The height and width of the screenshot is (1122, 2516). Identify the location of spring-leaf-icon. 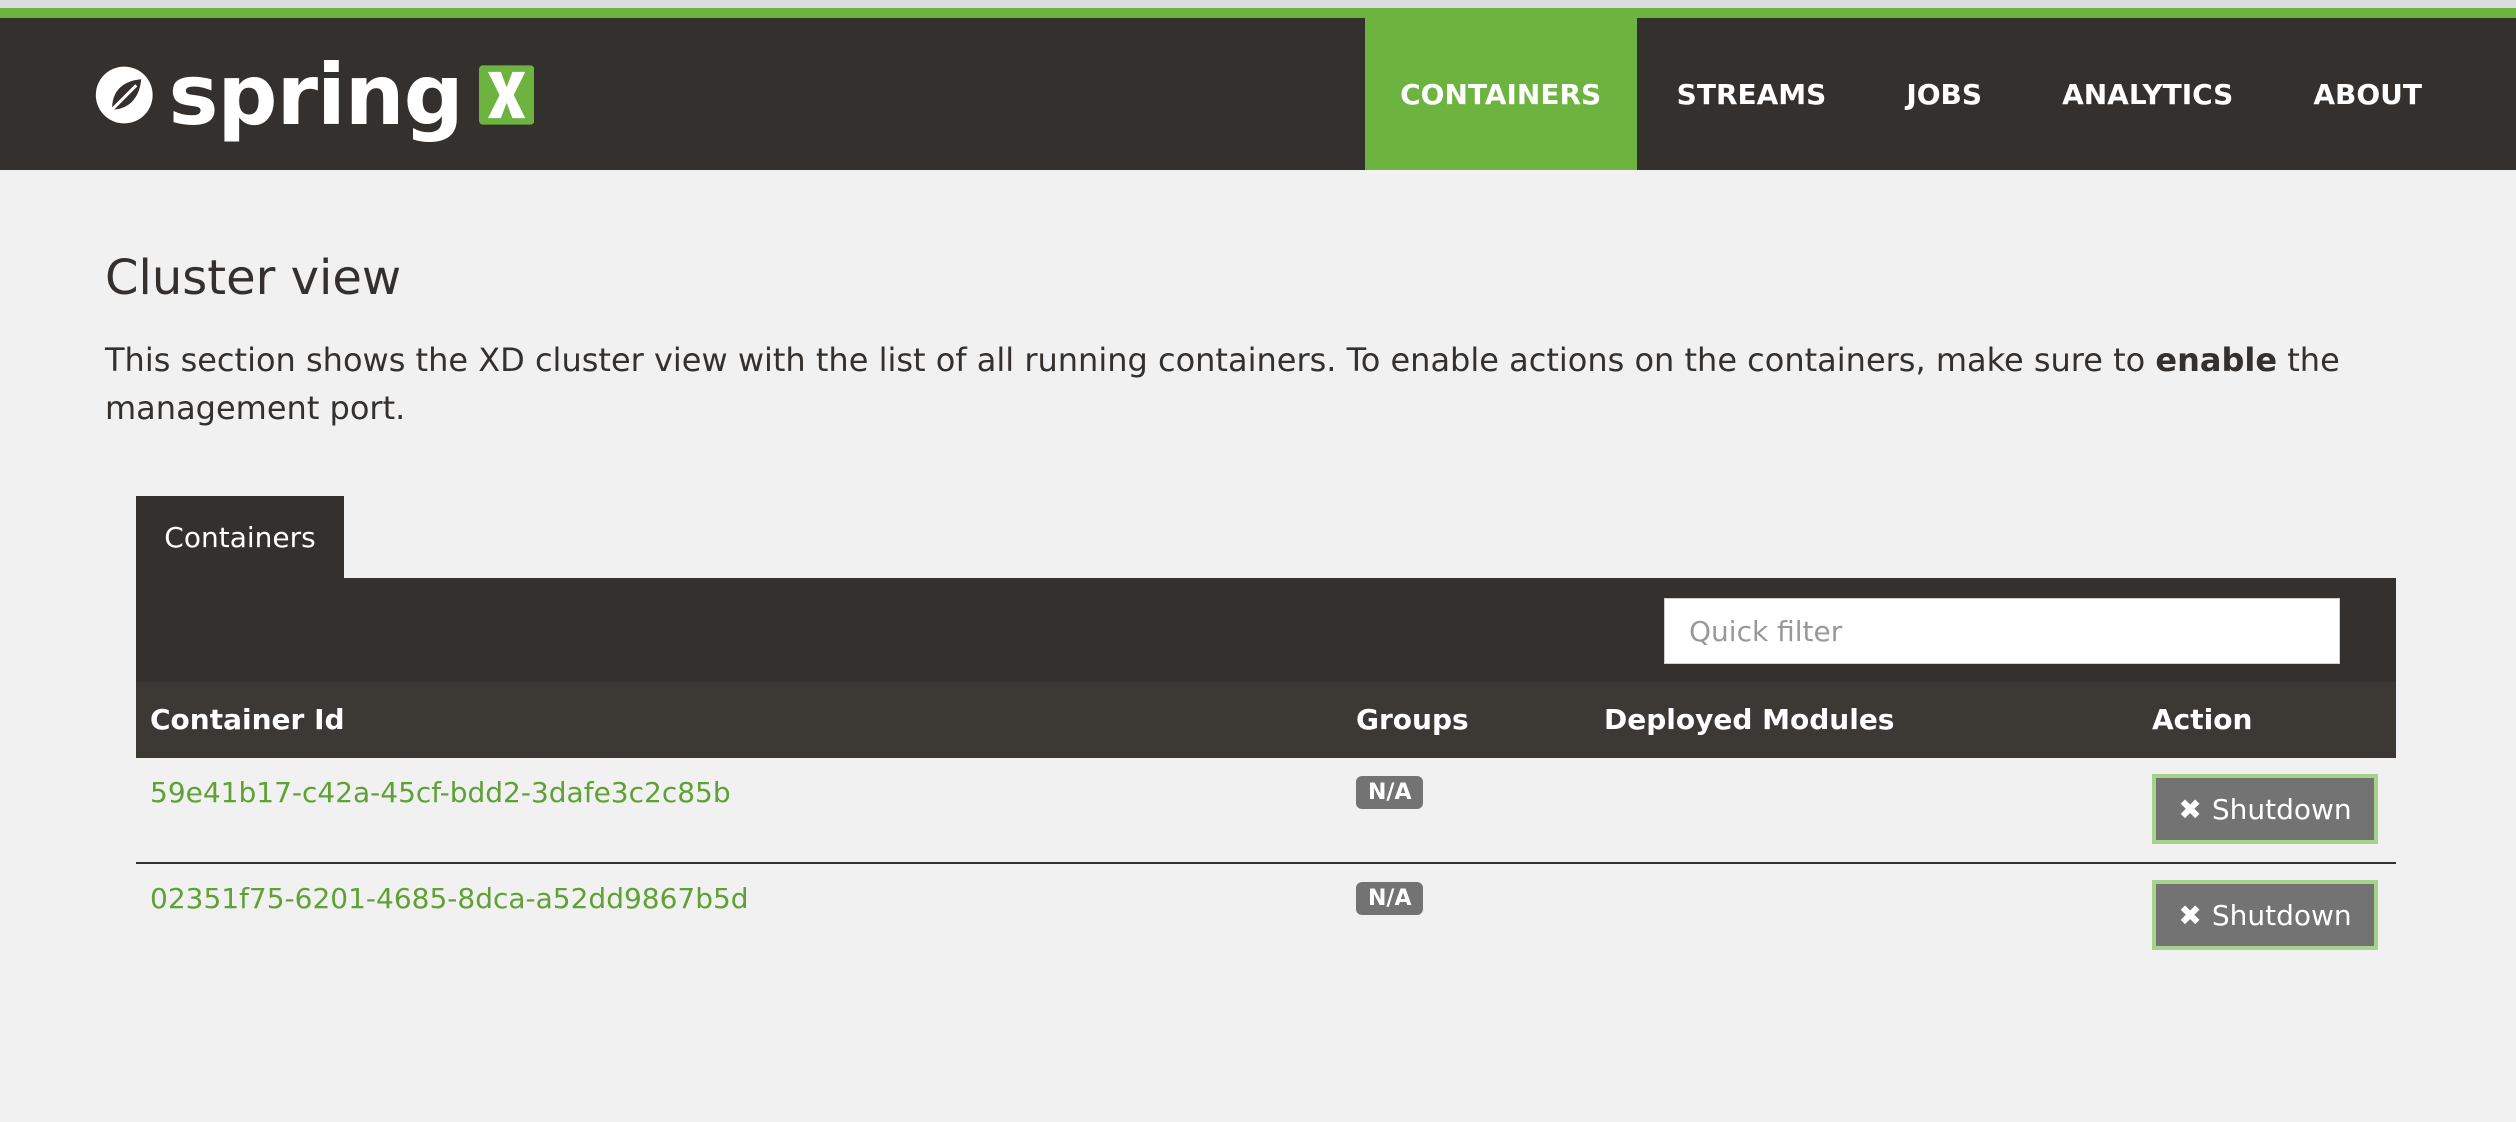
(124, 95).